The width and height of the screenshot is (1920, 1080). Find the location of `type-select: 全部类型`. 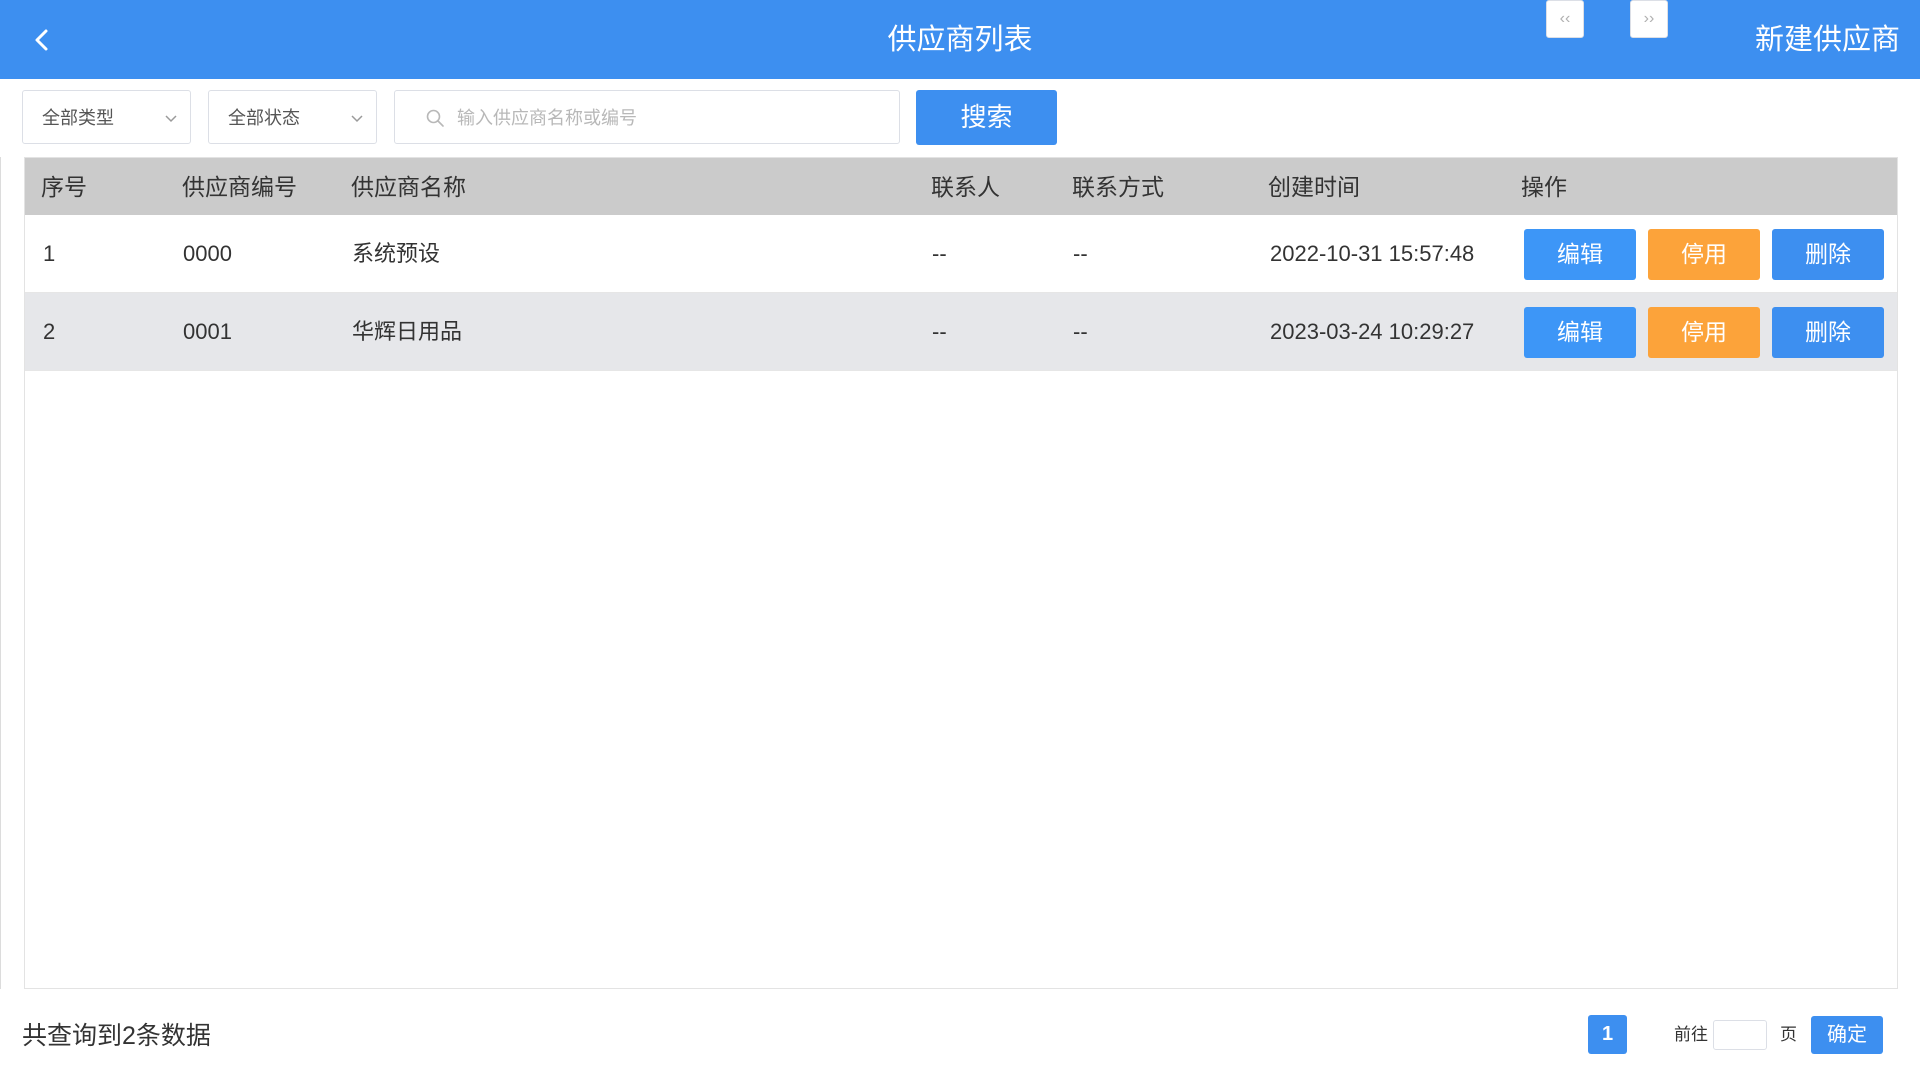

type-select: 全部类型 is located at coordinates (106, 117).